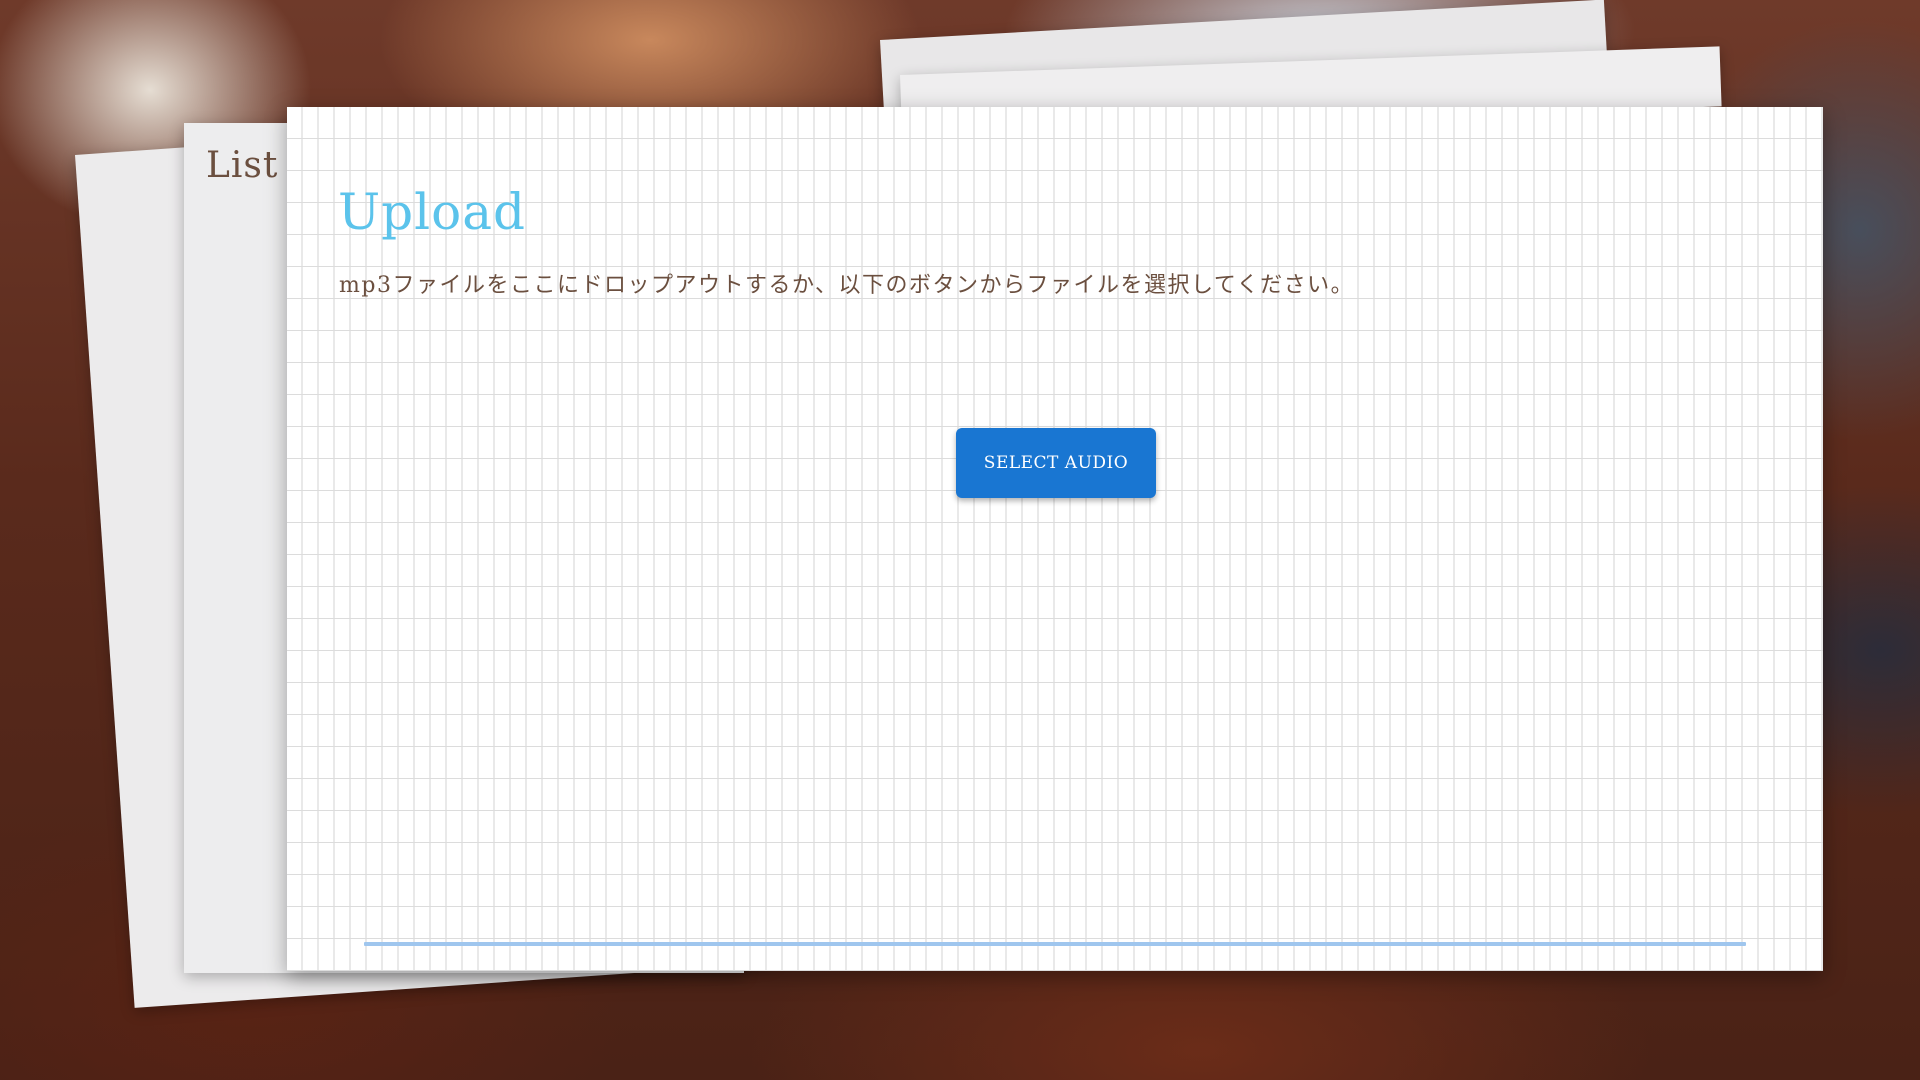  I want to click on upload-title: Upload, so click(432, 212).